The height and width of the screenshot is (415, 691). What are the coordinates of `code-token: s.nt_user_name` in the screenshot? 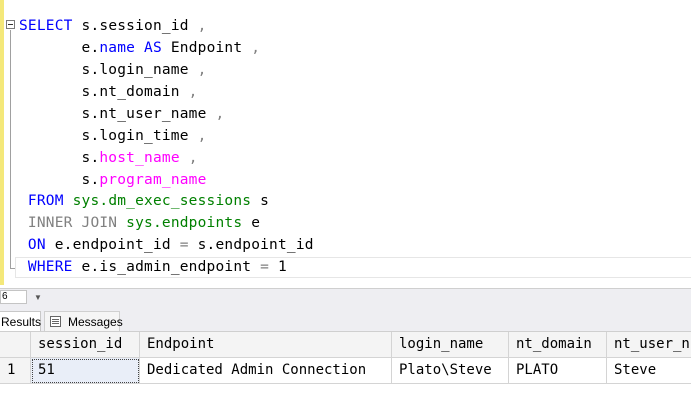 It's located at (117, 114).